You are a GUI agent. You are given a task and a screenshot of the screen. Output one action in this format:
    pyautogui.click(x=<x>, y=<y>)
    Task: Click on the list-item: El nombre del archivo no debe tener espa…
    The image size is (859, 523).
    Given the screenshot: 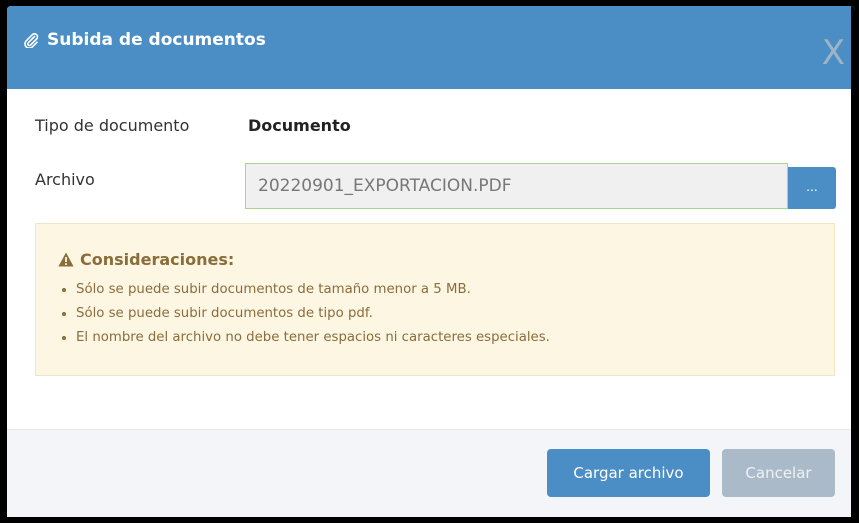 What is the action you would take?
    pyautogui.click(x=313, y=338)
    